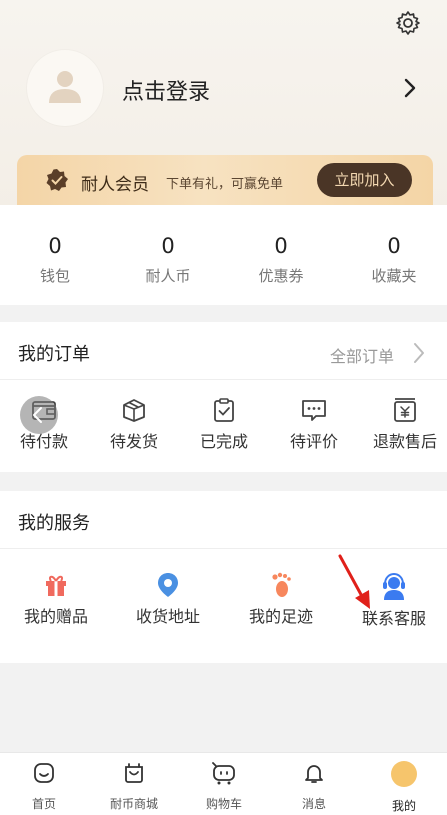 This screenshot has width=447, height=815. What do you see at coordinates (223, 441) in the screenshot?
I see `order-item-label: 已完成` at bounding box center [223, 441].